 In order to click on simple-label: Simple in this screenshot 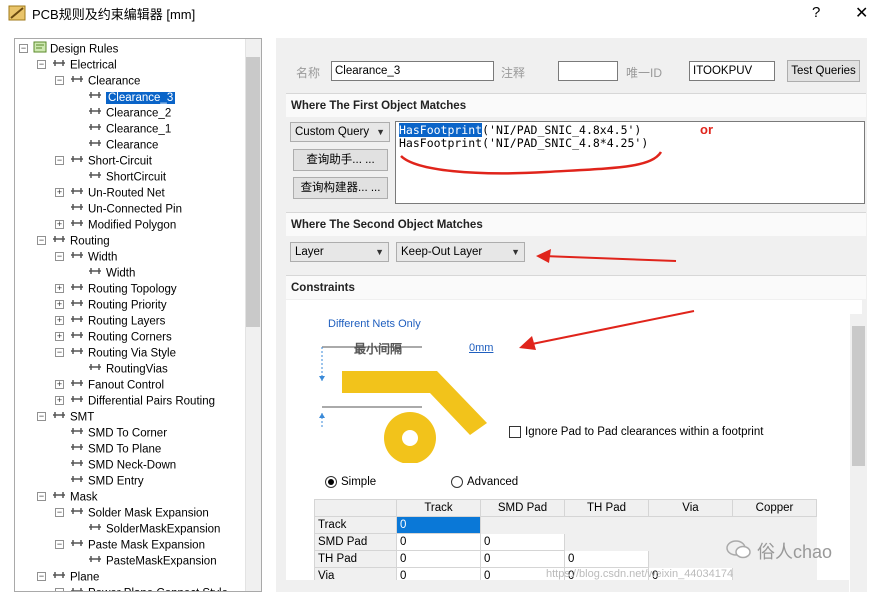, I will do `click(359, 482)`.